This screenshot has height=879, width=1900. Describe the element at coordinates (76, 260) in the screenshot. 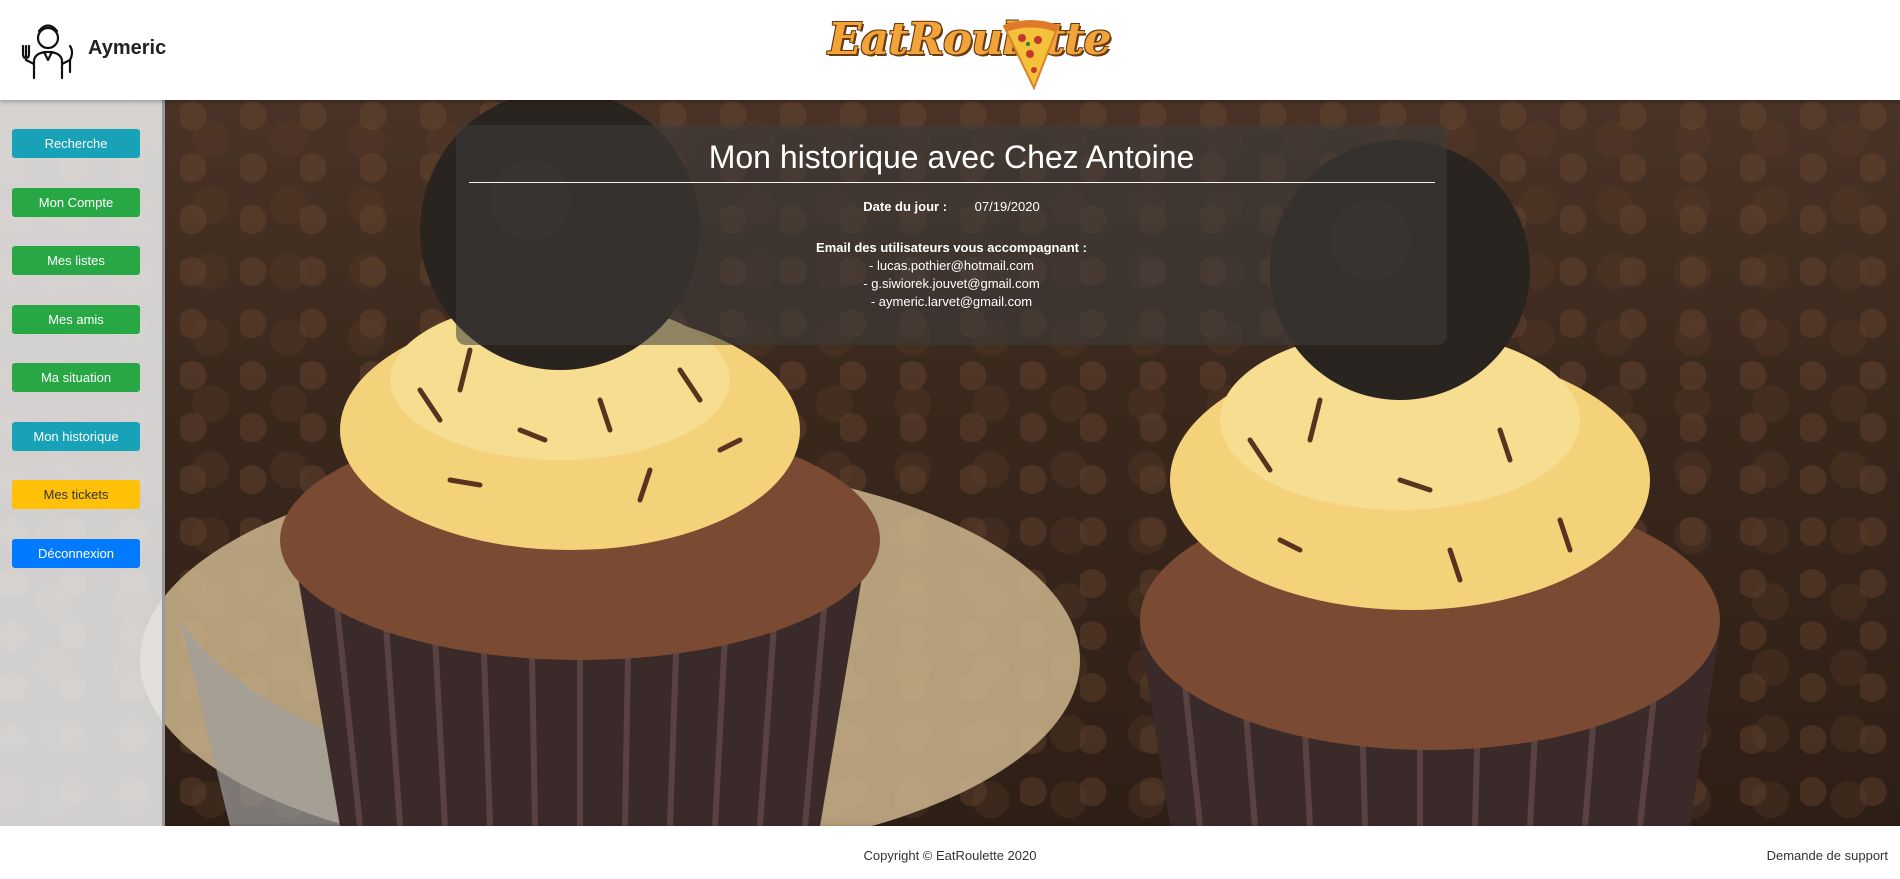

I see `sidebar-item-mes-listes: Mes listes` at that location.